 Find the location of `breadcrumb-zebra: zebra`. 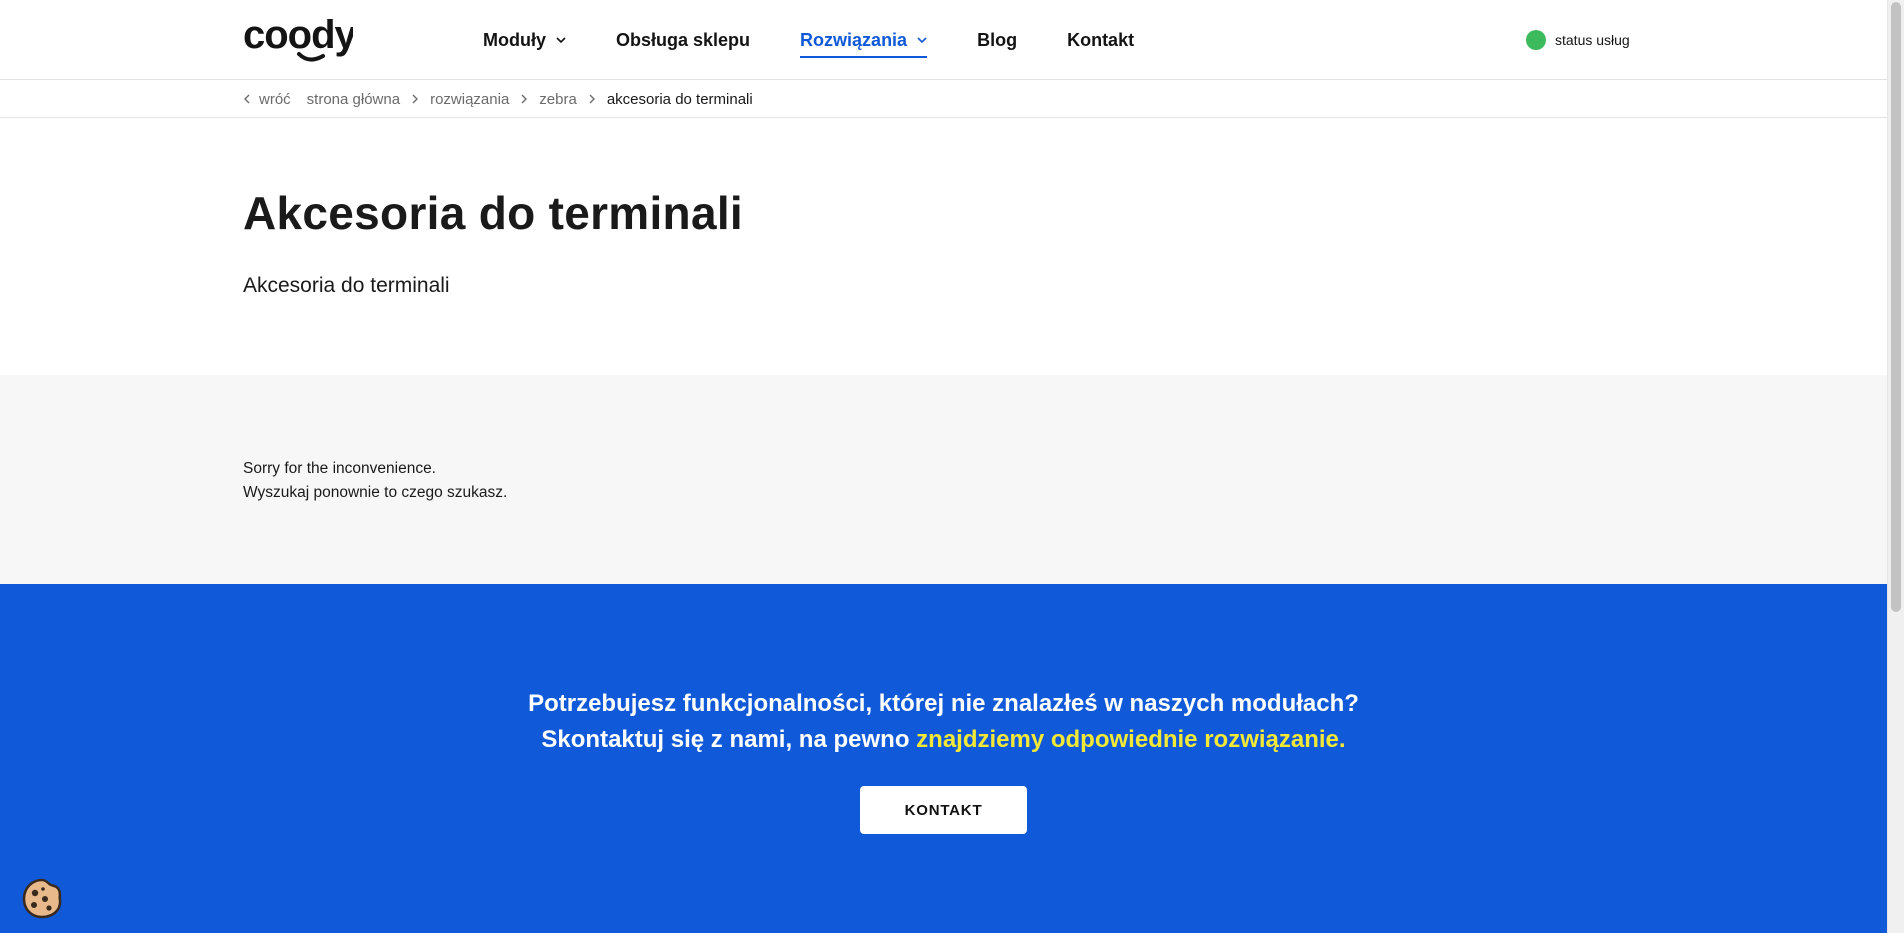

breadcrumb-zebra: zebra is located at coordinates (558, 99).